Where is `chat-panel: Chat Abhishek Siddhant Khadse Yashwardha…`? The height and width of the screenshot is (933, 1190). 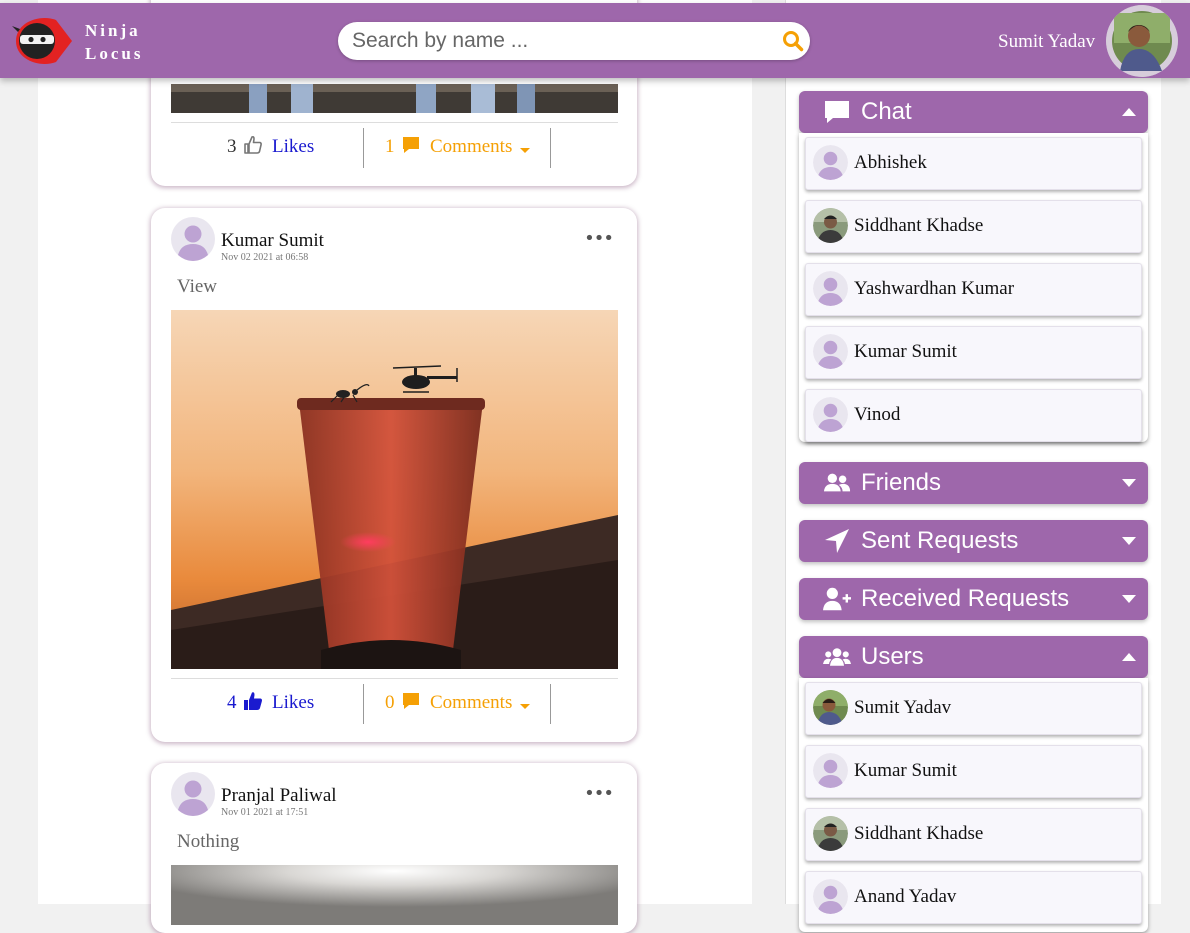
chat-panel: Chat Abhishek Siddhant Khadse Yashwardha… is located at coordinates (973, 266).